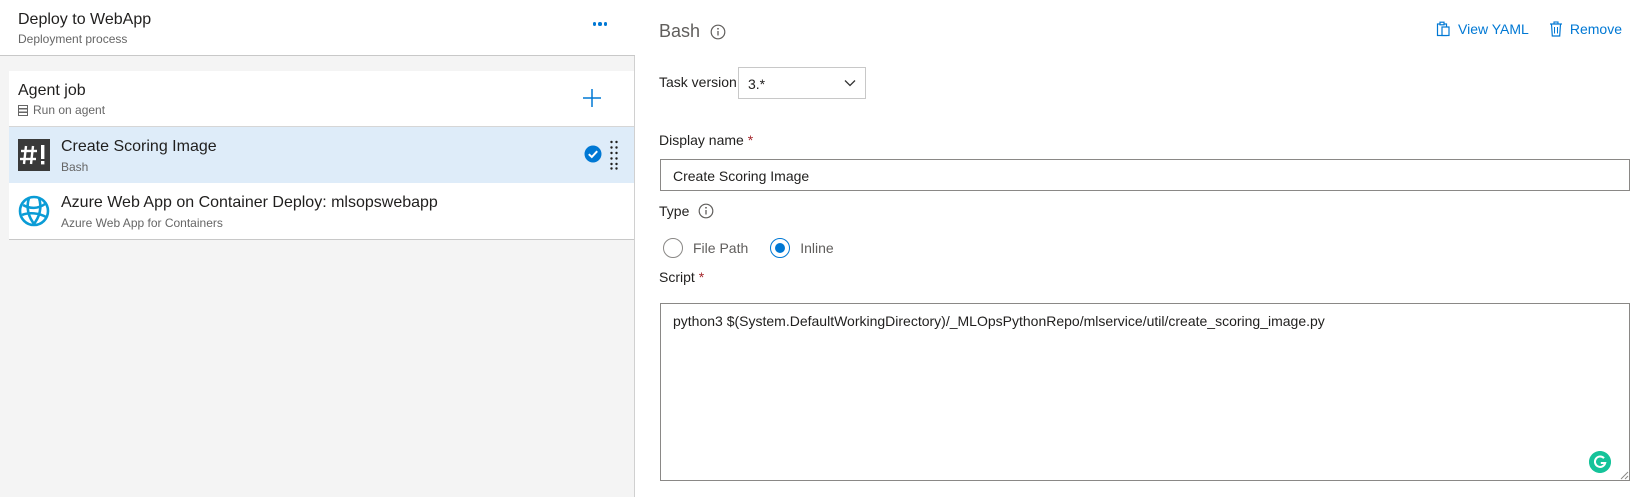 This screenshot has width=1639, height=497. What do you see at coordinates (780, 248) in the screenshot?
I see `radio-circle-selected` at bounding box center [780, 248].